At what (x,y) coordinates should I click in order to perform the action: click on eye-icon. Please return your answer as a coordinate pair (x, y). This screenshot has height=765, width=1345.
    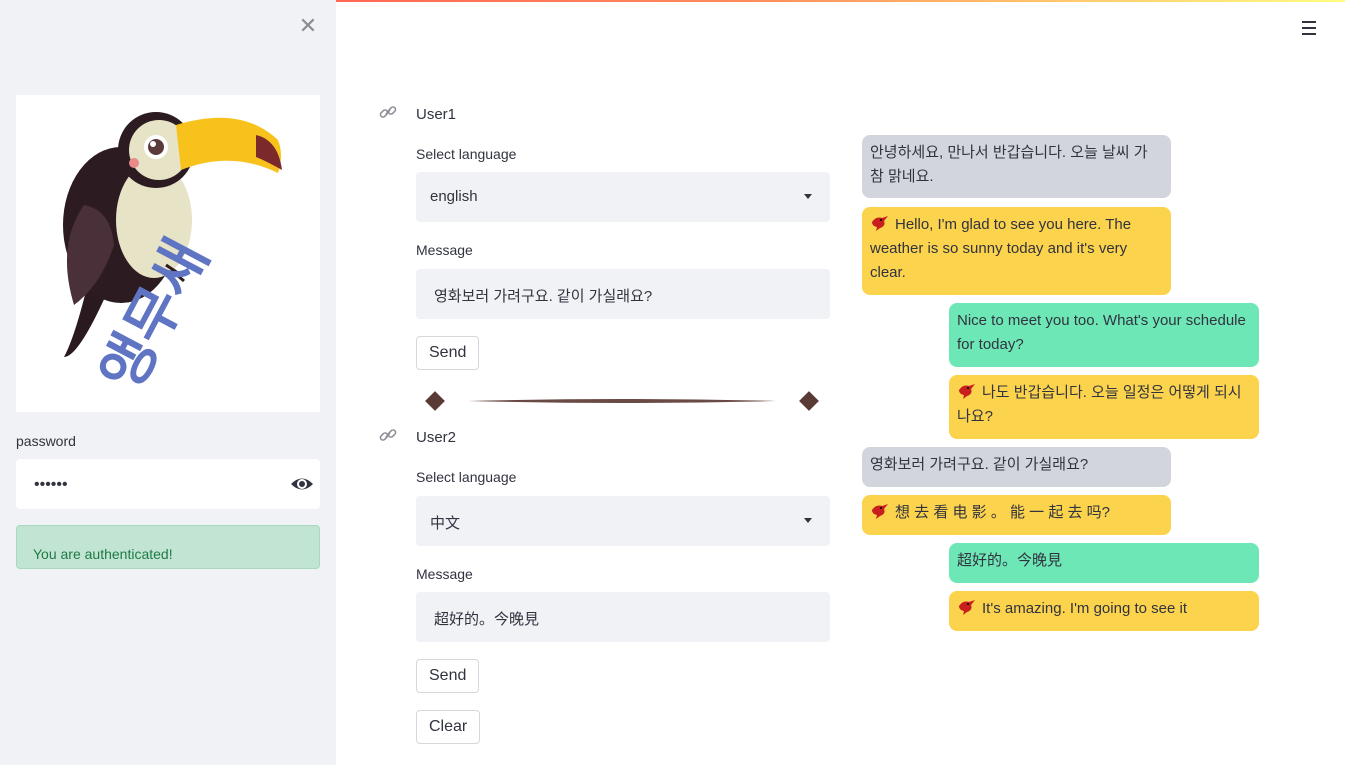
    Looking at the image, I should click on (302, 484).